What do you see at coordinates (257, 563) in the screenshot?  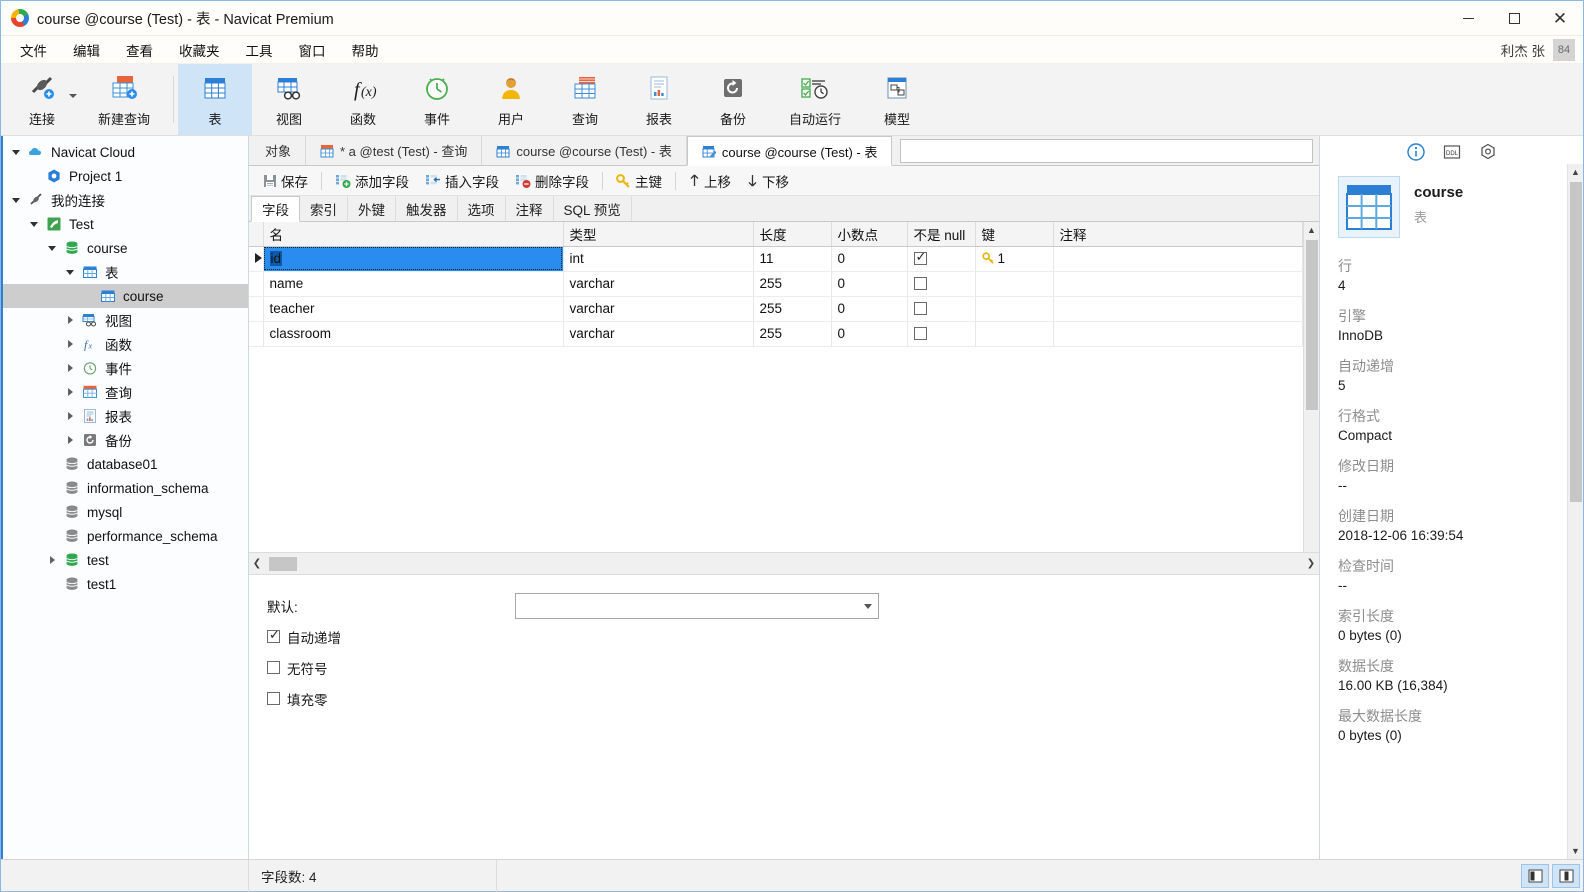 I see `scroll-left-icon: ❮` at bounding box center [257, 563].